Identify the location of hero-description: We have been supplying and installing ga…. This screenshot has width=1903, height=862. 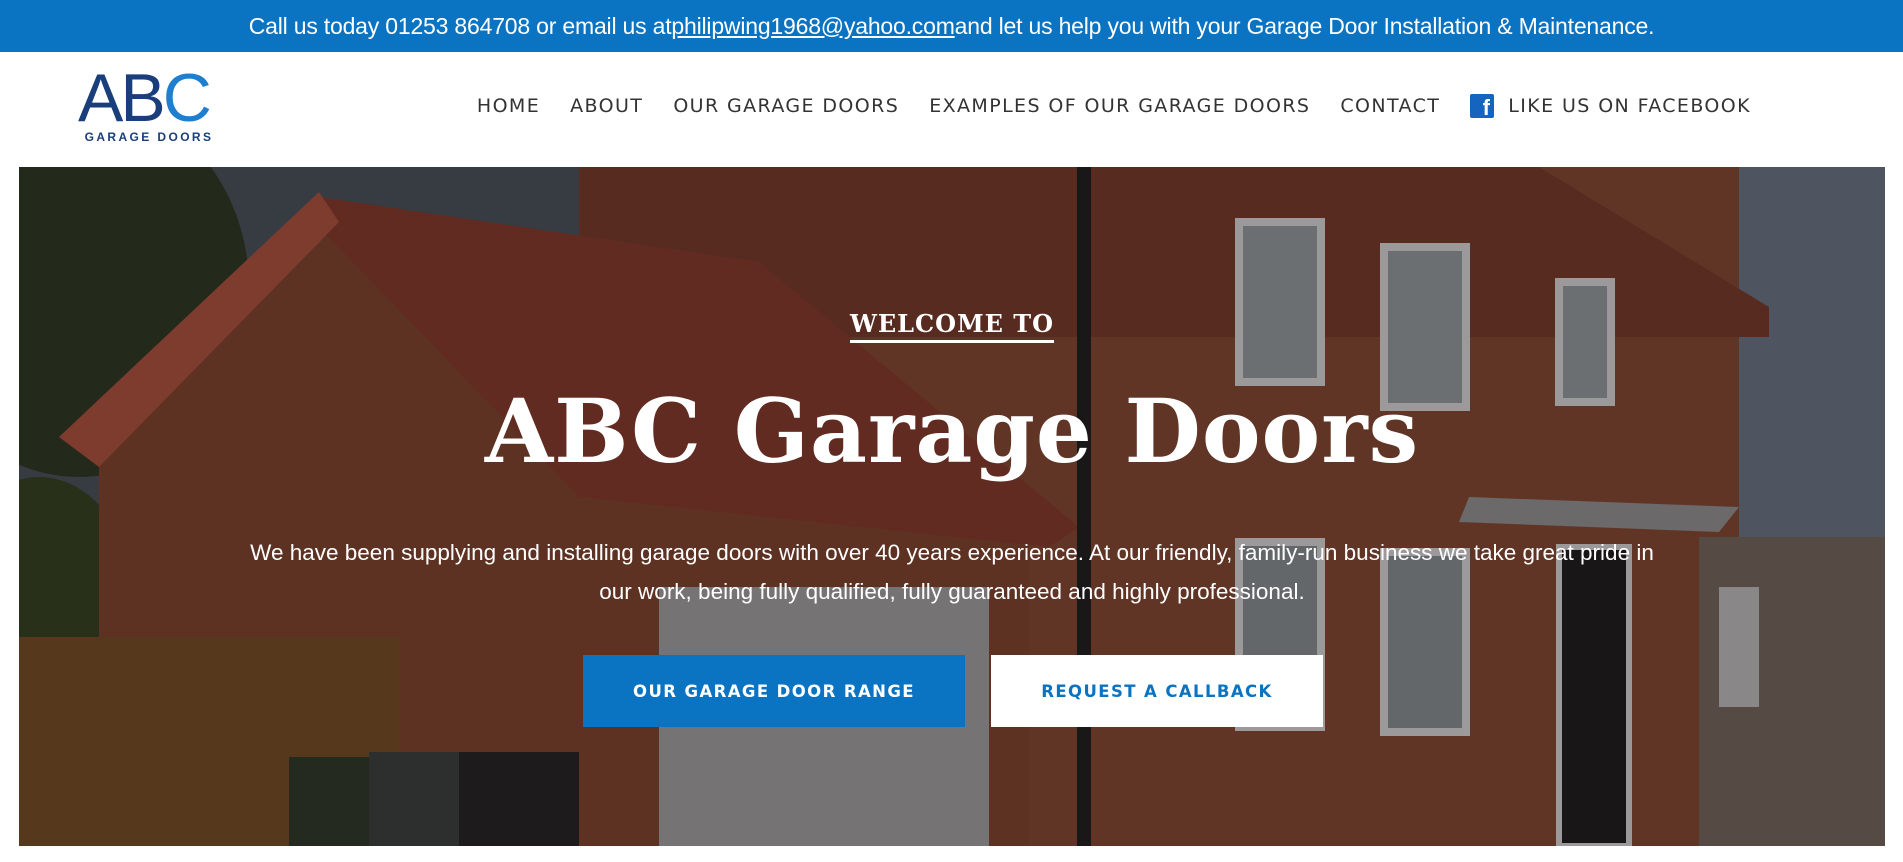
(952, 572).